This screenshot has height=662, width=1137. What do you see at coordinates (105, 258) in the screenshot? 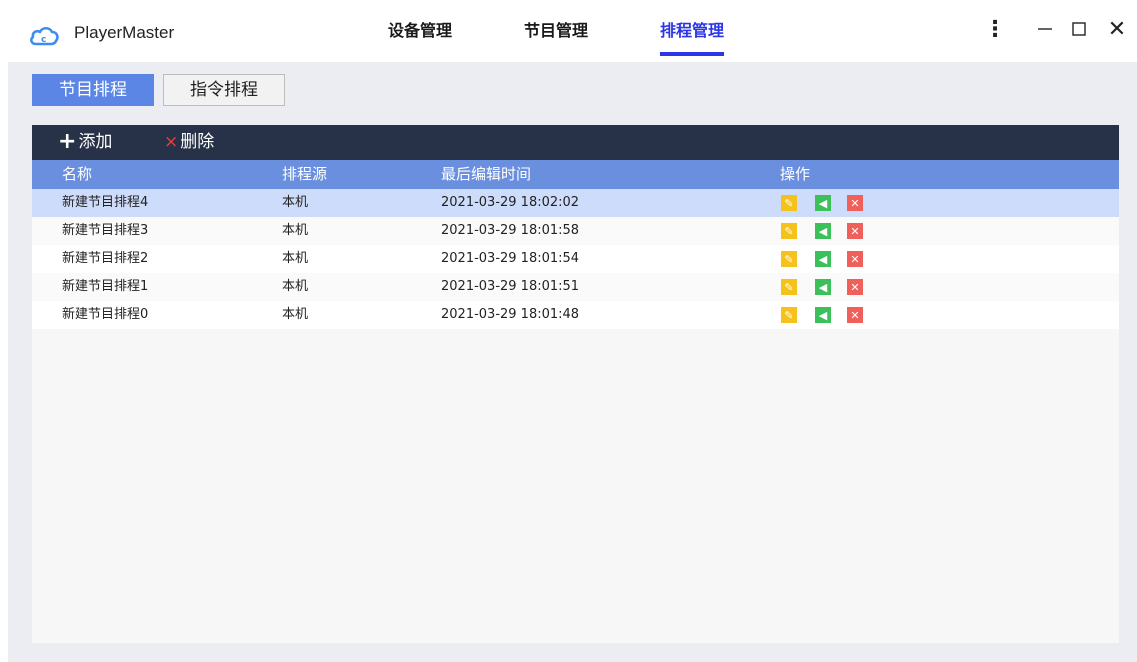
I see `row-name: 新建节目排程2` at bounding box center [105, 258].